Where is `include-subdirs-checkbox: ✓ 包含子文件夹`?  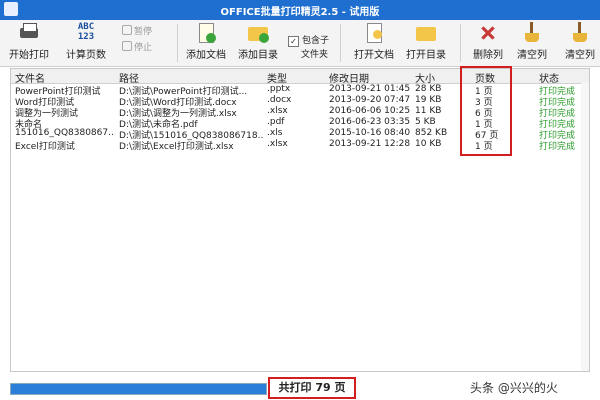
include-subdirs-checkbox: ✓ 包含子文件夹 is located at coordinates (308, 46).